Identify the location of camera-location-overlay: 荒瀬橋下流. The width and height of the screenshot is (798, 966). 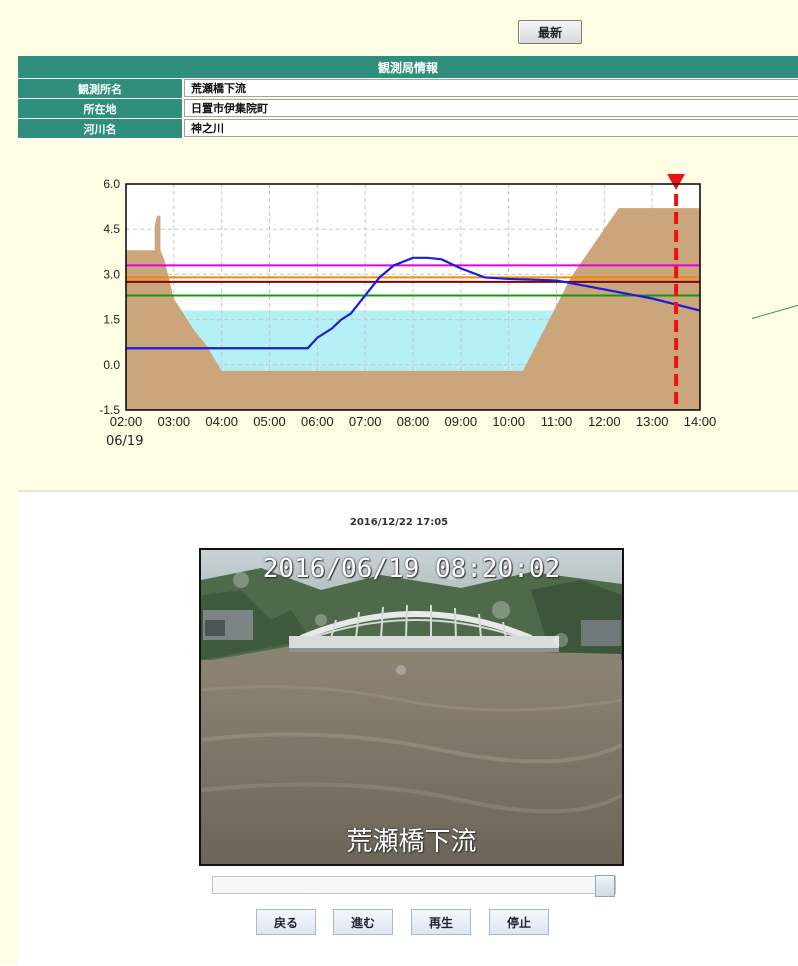
(411, 842).